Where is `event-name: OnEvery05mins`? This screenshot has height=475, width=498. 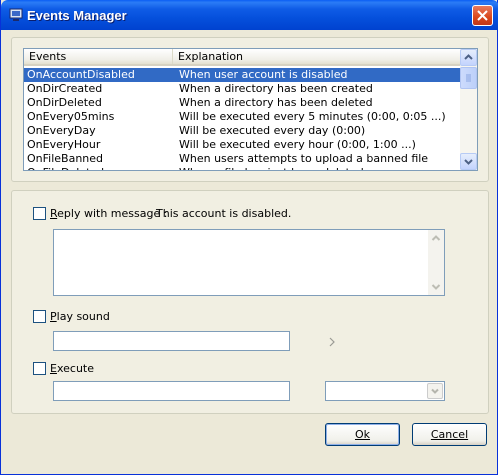 event-name: OnEvery05mins is located at coordinates (71, 116).